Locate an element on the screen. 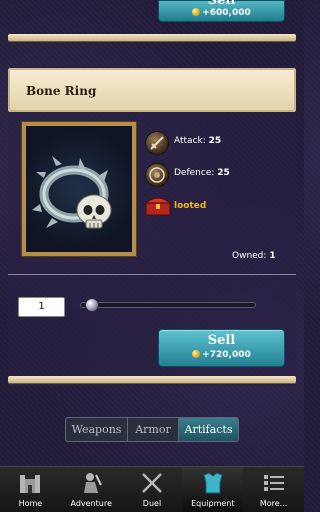 The height and width of the screenshot is (512, 320). sell-price: +600,000 is located at coordinates (226, 13).